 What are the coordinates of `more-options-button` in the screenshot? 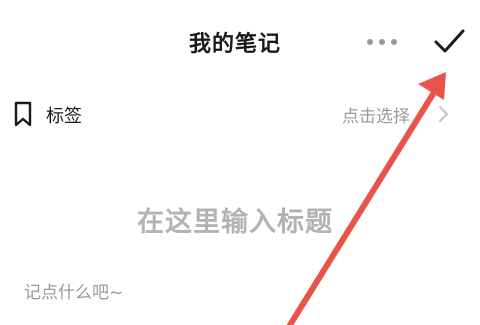 It's located at (382, 42).